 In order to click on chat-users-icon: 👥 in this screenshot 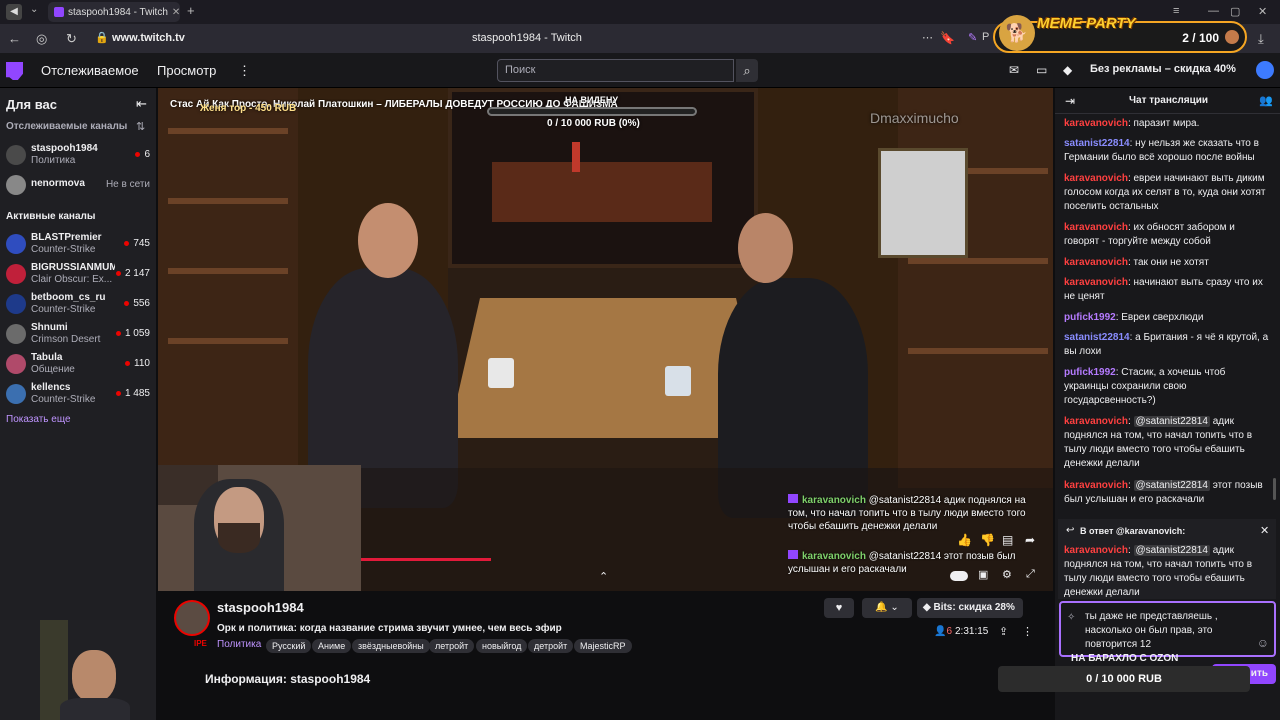, I will do `click(1266, 100)`.